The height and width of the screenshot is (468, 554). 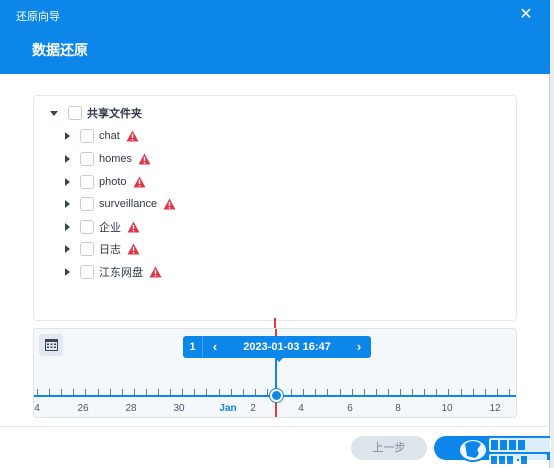 I want to click on tick-label: 28, so click(x=131, y=408).